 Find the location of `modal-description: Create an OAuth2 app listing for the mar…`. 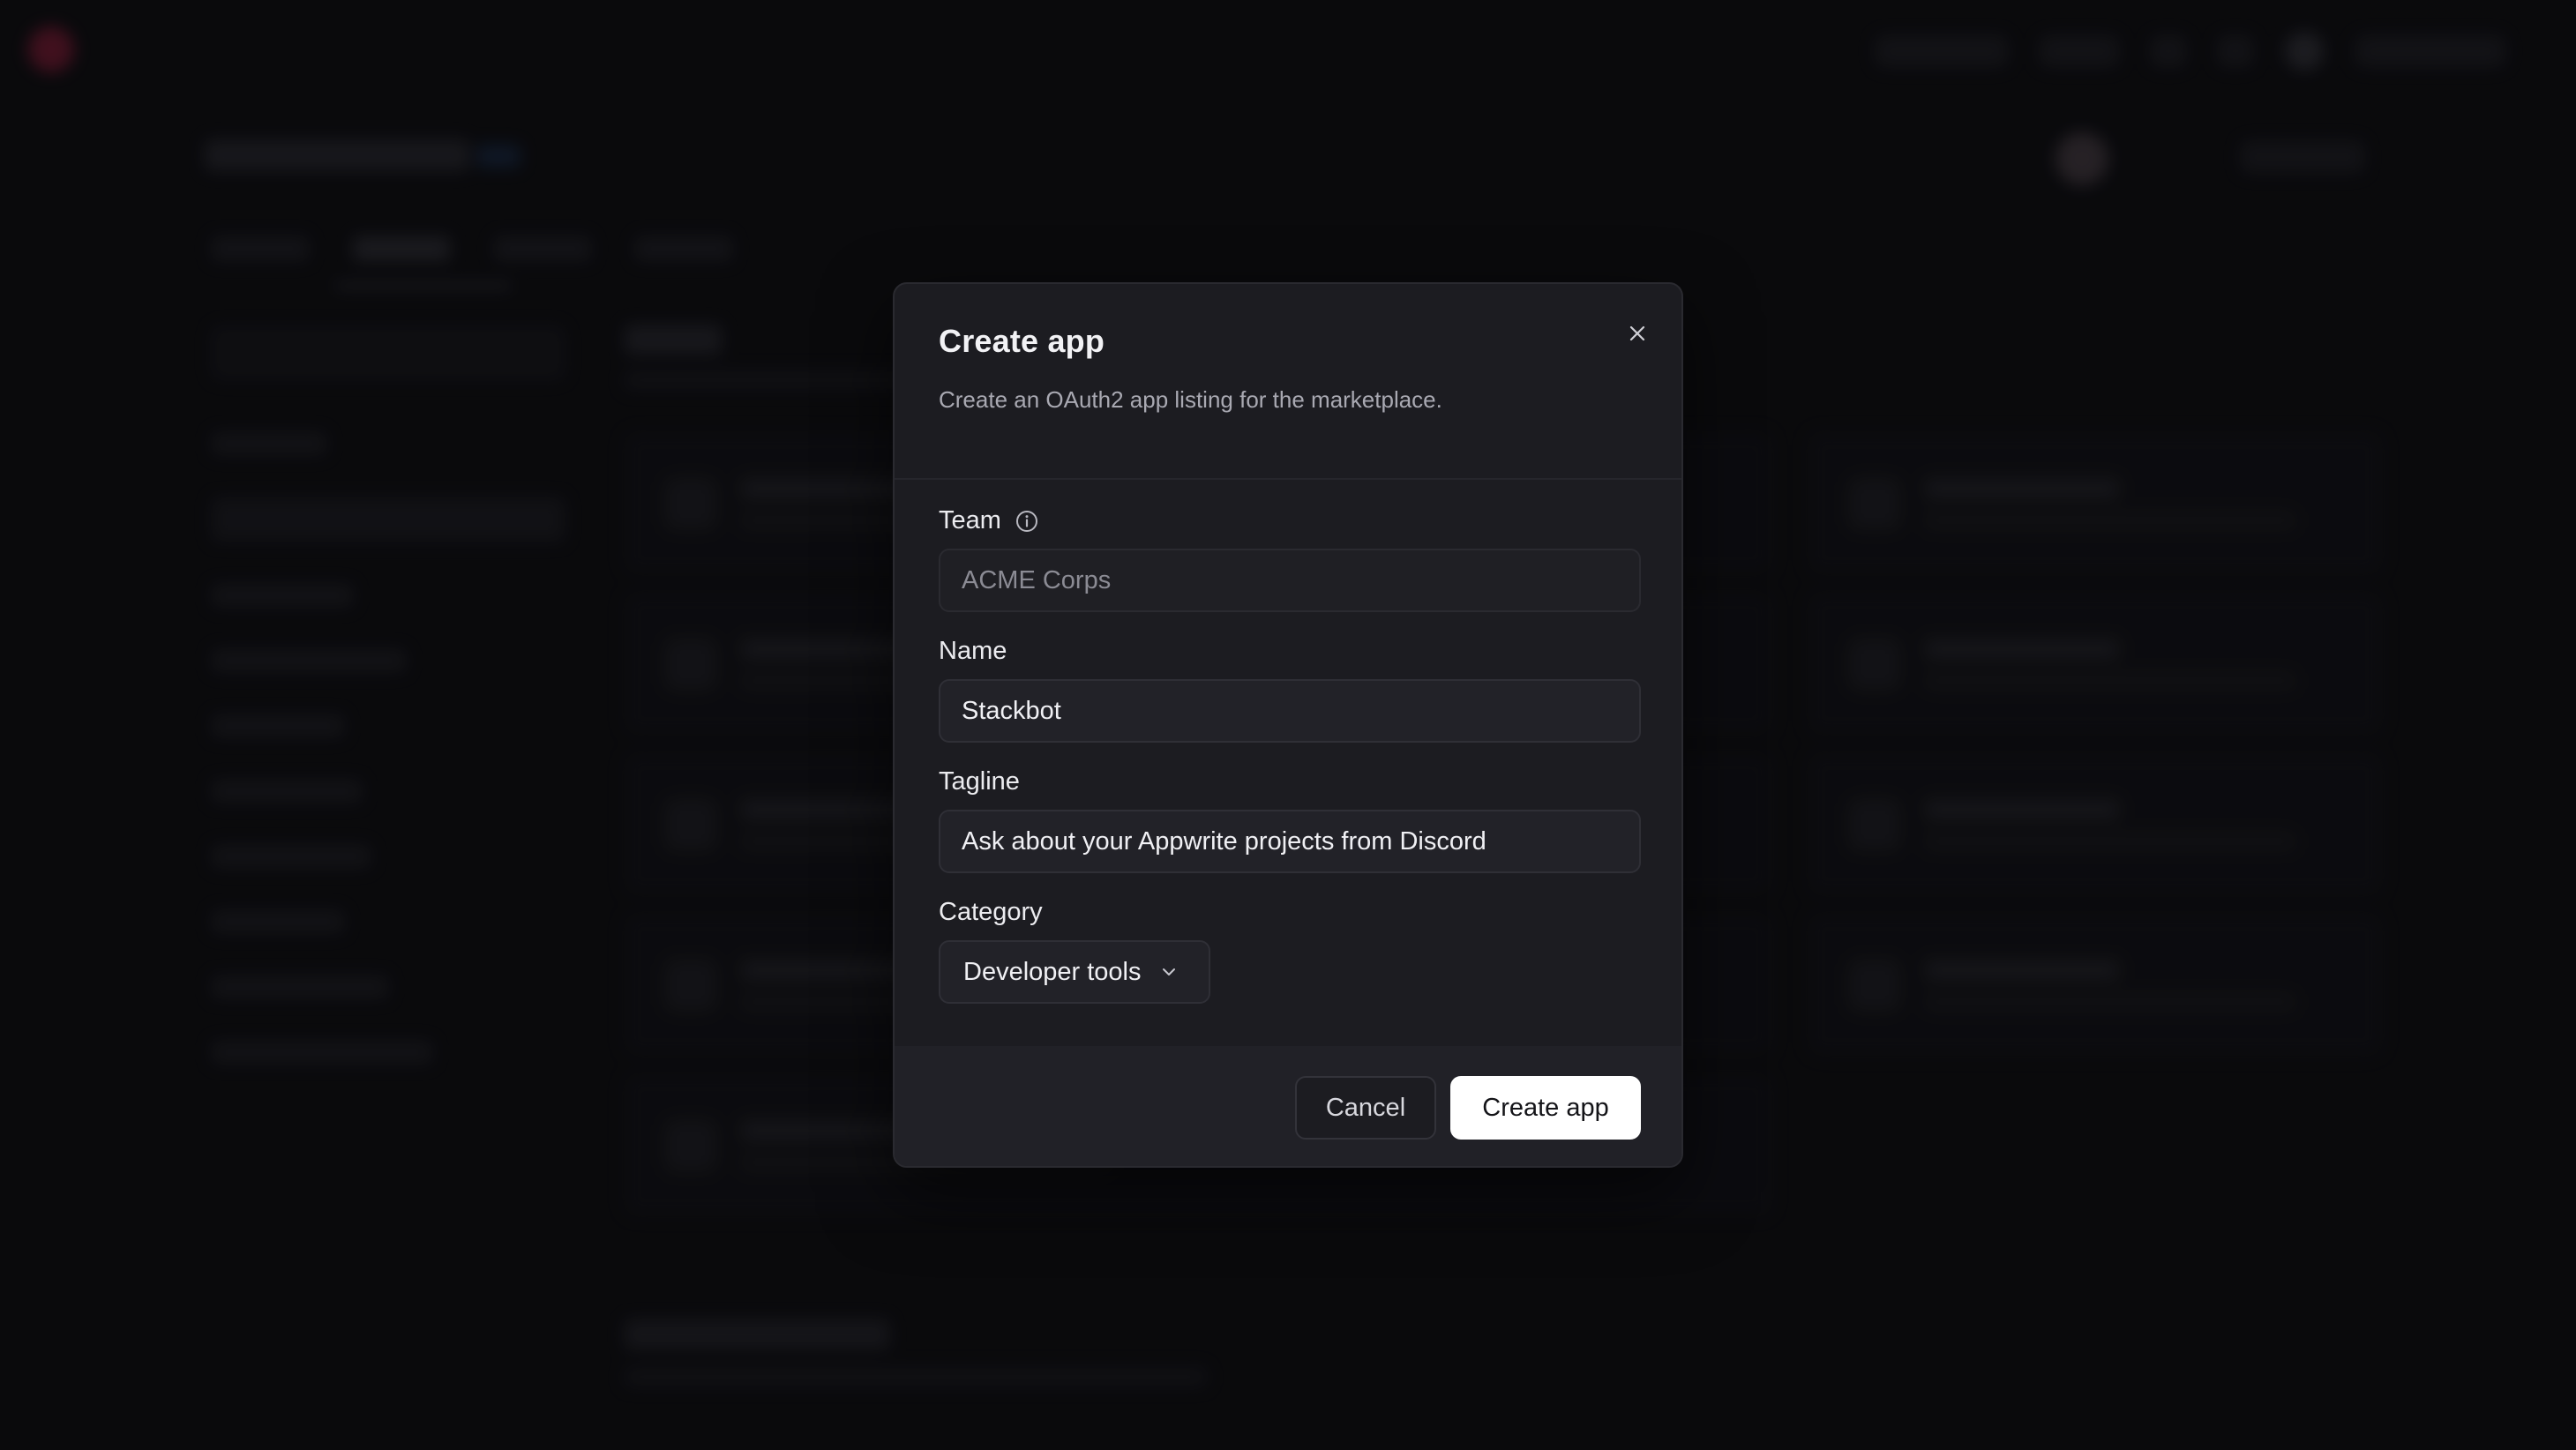

modal-description: Create an OAuth2 app listing for the mar… is located at coordinates (1191, 399).